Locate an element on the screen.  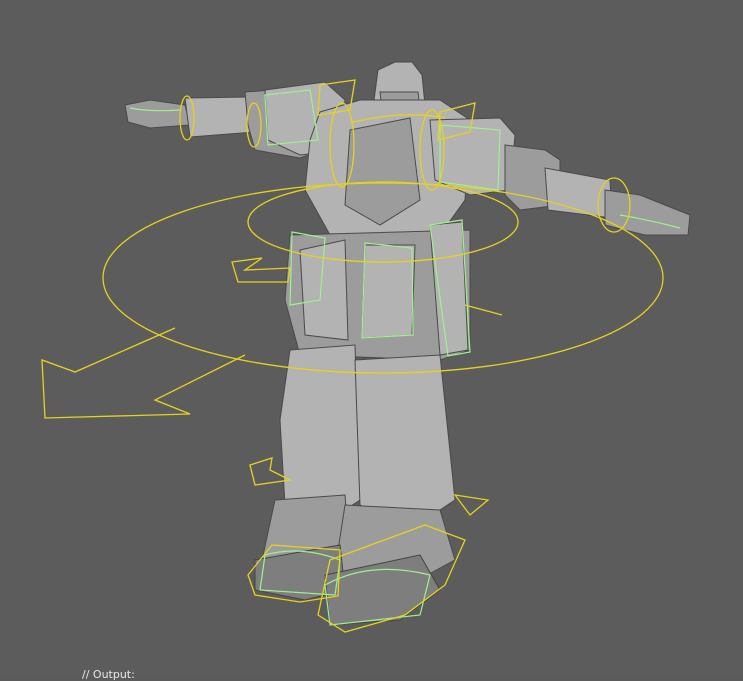
left-thigh-mesh is located at coordinates (320, 432).